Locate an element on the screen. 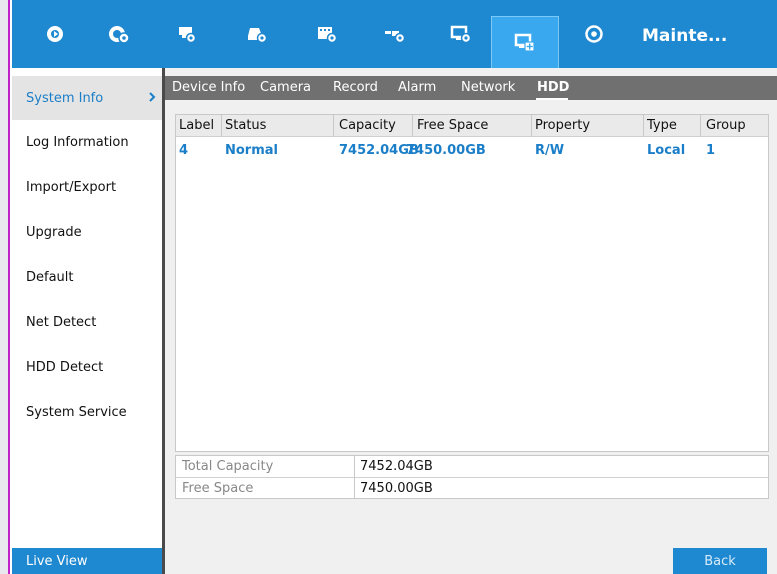 The width and height of the screenshot is (777, 574). cell-free-space: 7450.00GB is located at coordinates (446, 150).